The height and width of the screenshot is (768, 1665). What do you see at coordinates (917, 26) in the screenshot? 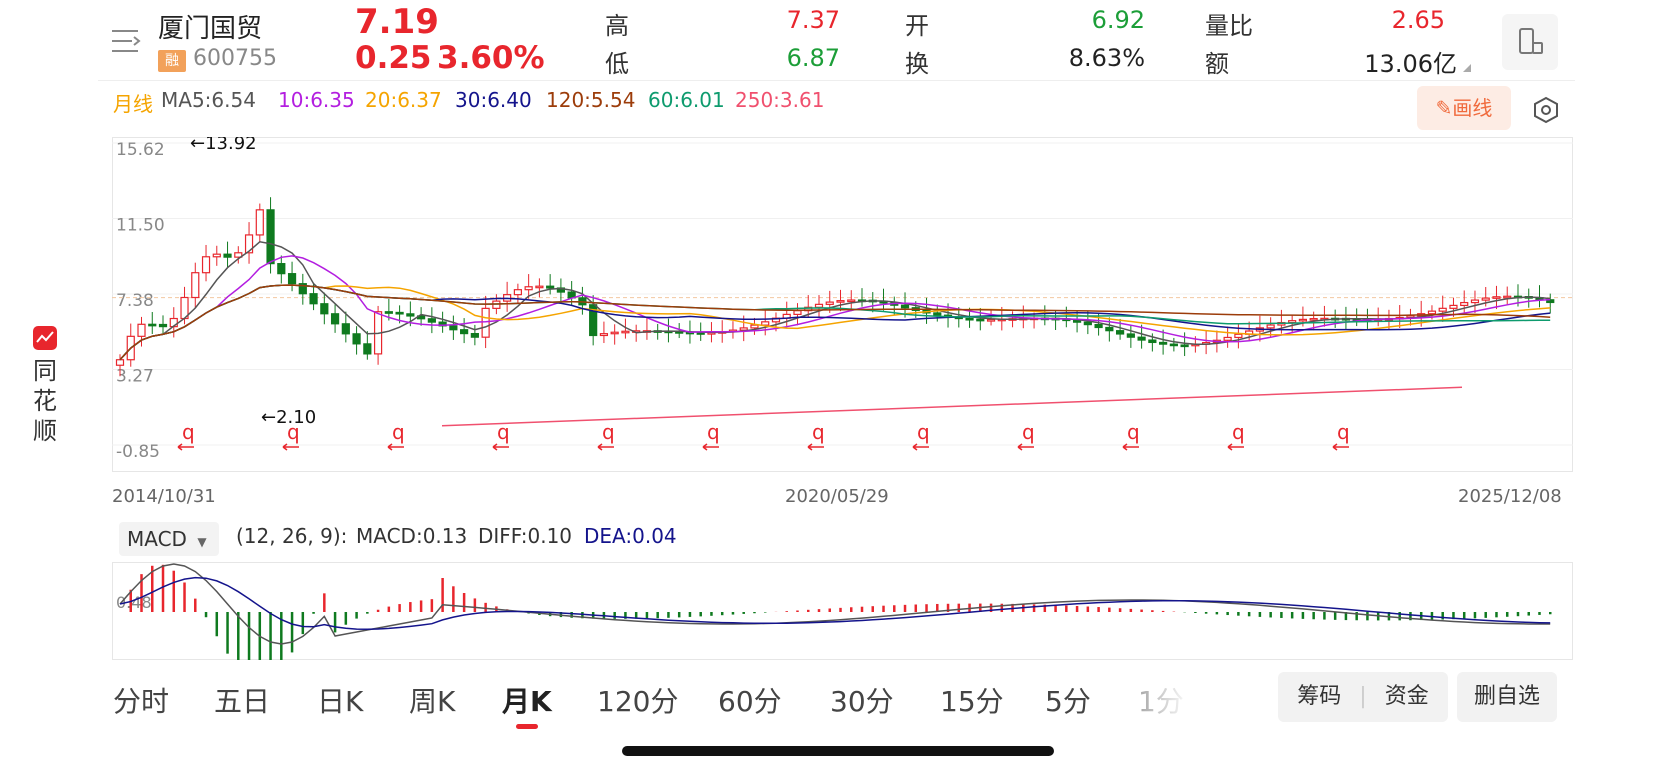
I see `stat-label-open: 开` at bounding box center [917, 26].